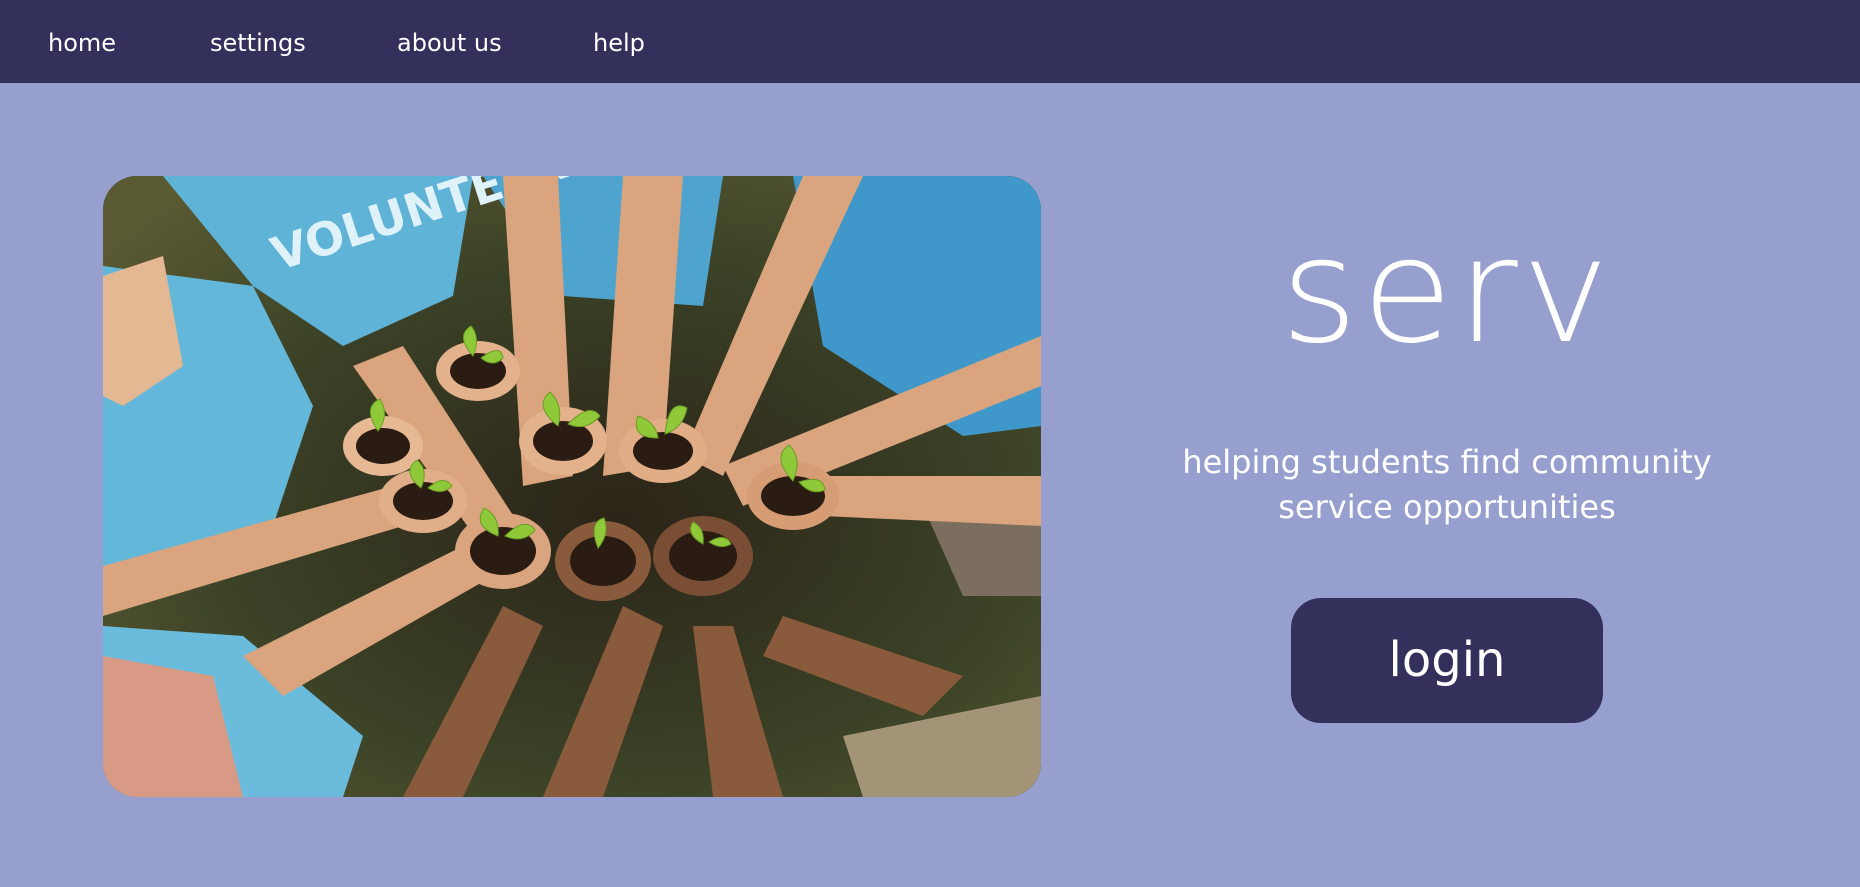  Describe the element at coordinates (930, 41) in the screenshot. I see `top-navbar: home settings about us help` at that location.